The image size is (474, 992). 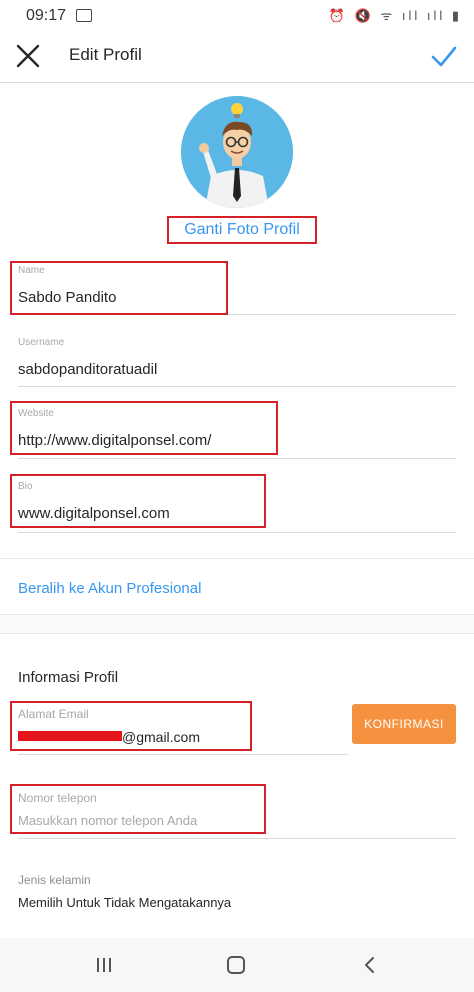 What do you see at coordinates (131, 726) in the screenshot?
I see `email-highlight-box` at bounding box center [131, 726].